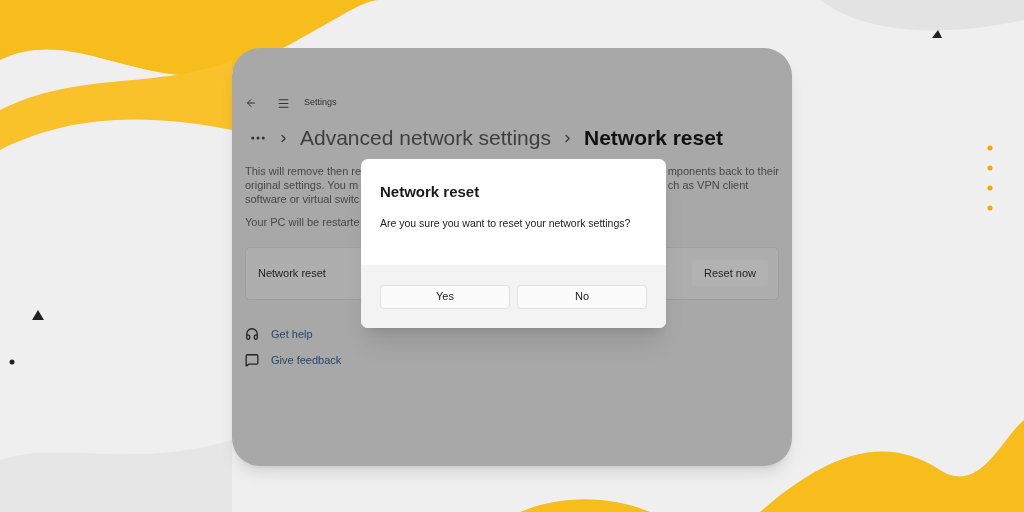  I want to click on help-link: Get help, so click(292, 333).